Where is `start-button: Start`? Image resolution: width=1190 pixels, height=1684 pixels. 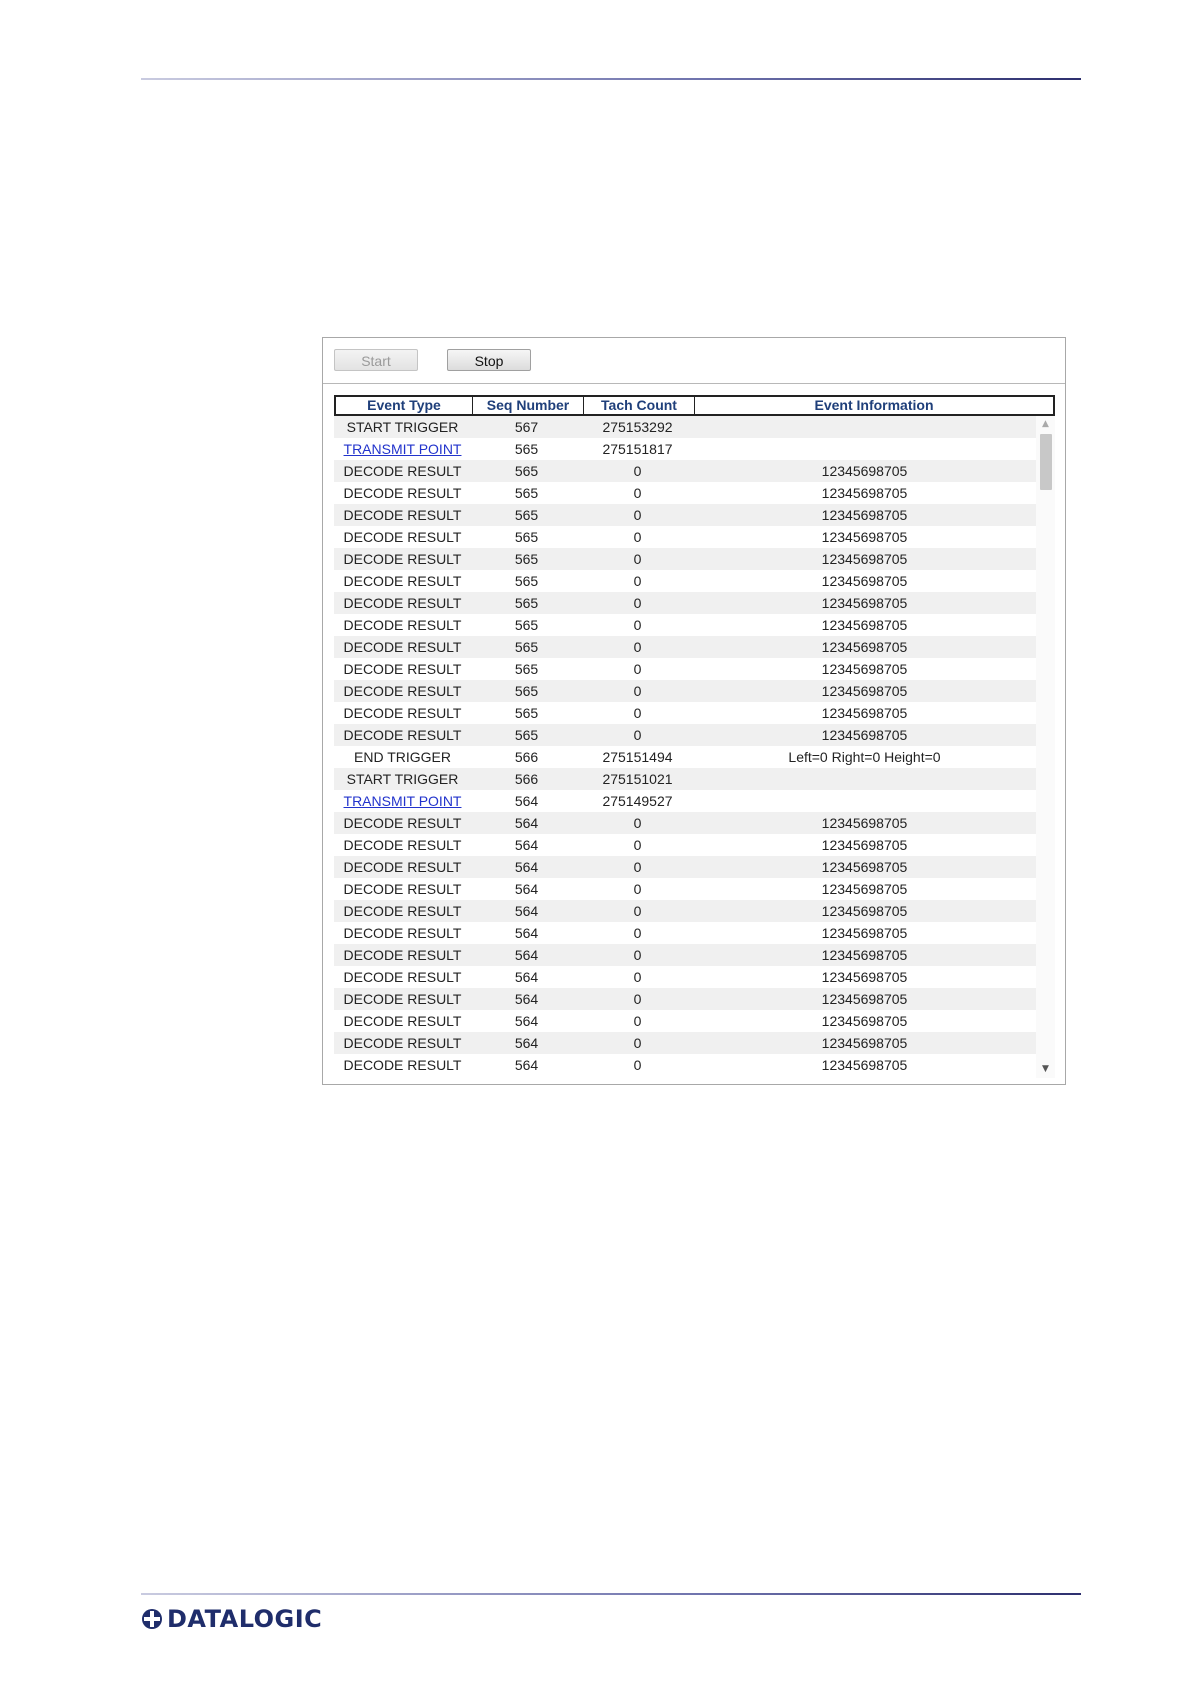
start-button: Start is located at coordinates (376, 360).